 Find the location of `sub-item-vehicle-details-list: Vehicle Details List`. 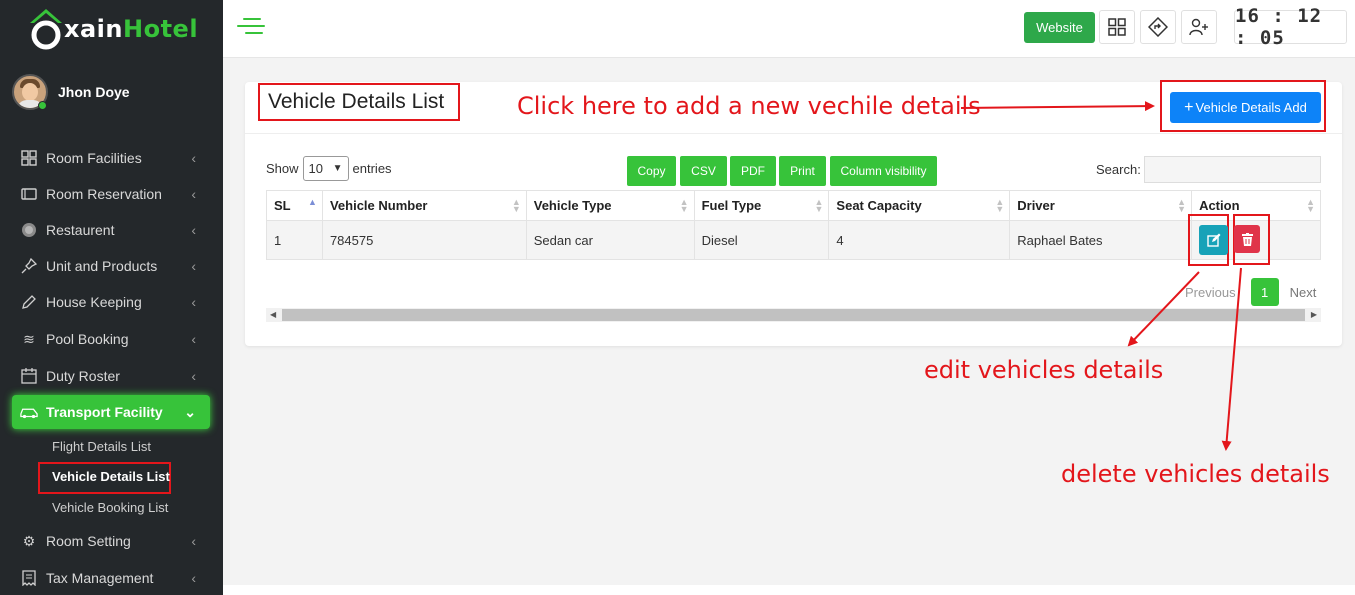

sub-item-vehicle-details-list: Vehicle Details List is located at coordinates (111, 476).